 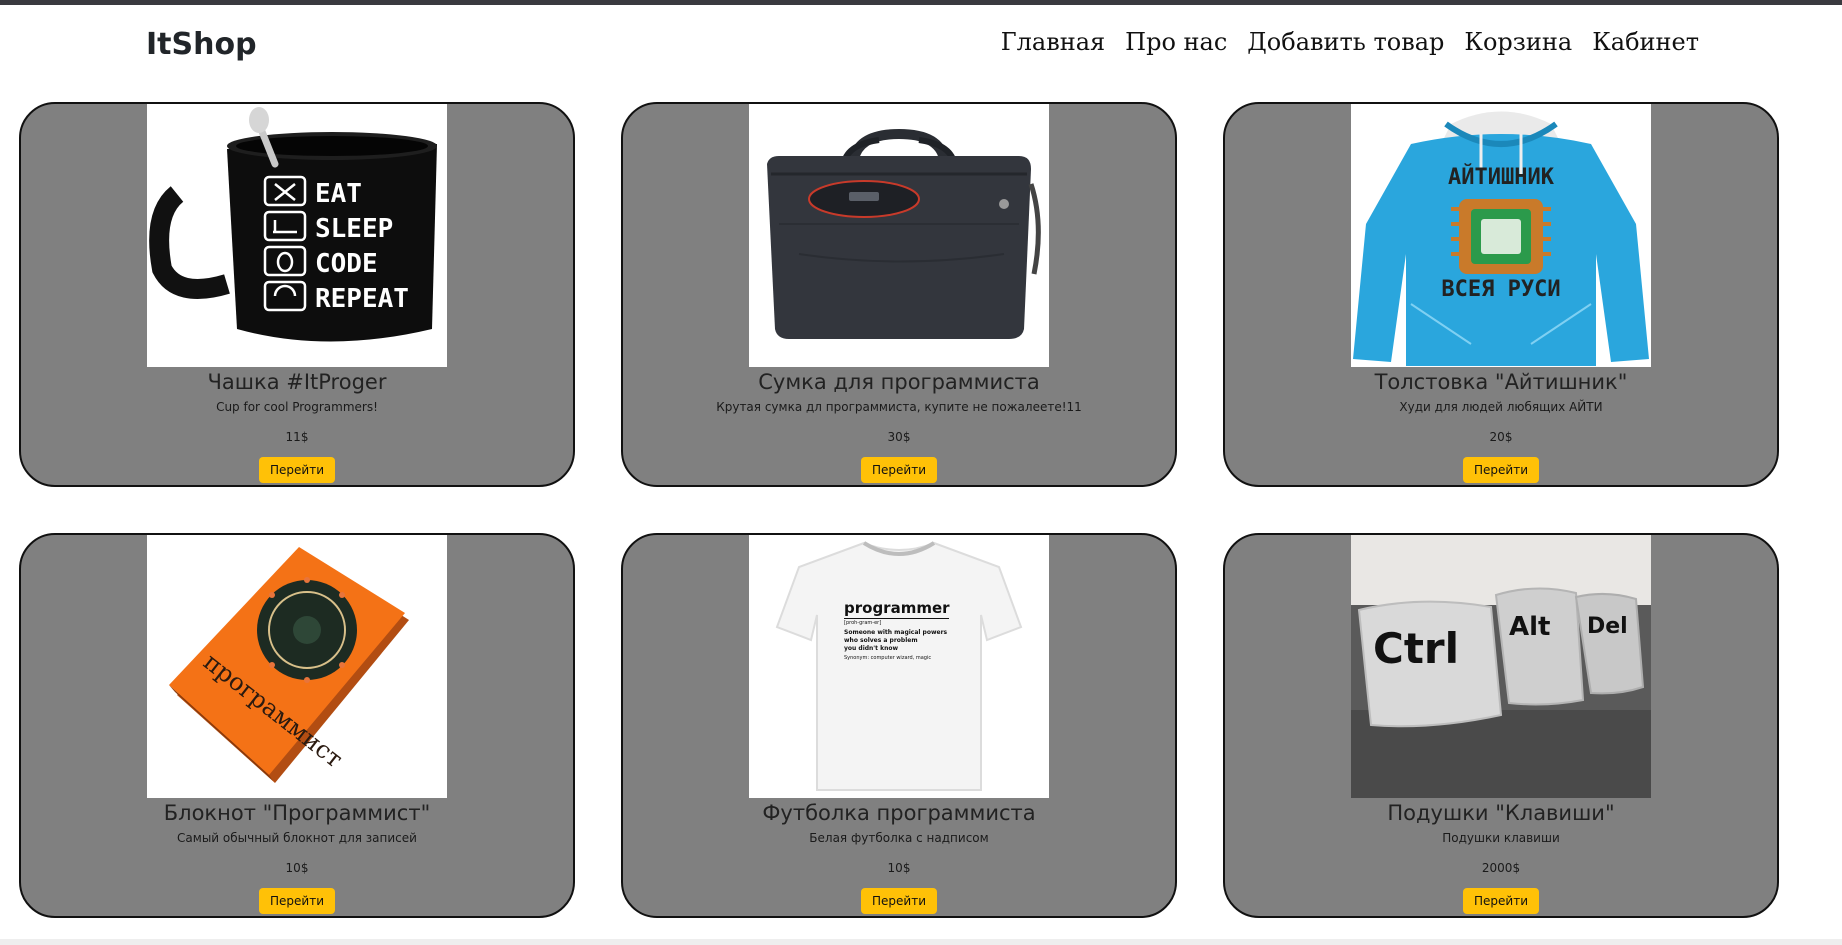 I want to click on product-title: Толстовка "Айтишник", so click(x=1501, y=382).